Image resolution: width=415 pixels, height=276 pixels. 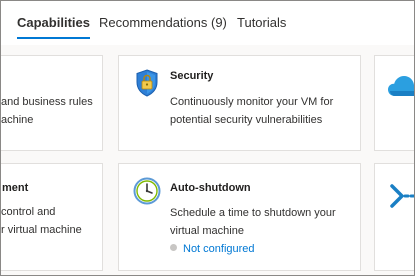 What do you see at coordinates (15, 188) in the screenshot?
I see `card-title: ment` at bounding box center [15, 188].